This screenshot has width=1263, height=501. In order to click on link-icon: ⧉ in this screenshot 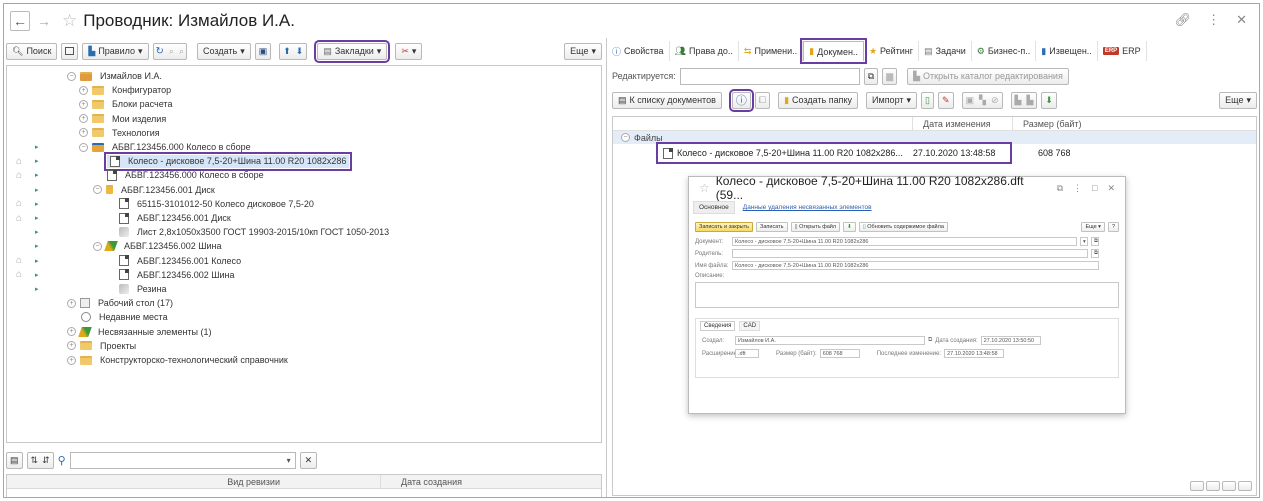, I will do `click(1060, 188)`.